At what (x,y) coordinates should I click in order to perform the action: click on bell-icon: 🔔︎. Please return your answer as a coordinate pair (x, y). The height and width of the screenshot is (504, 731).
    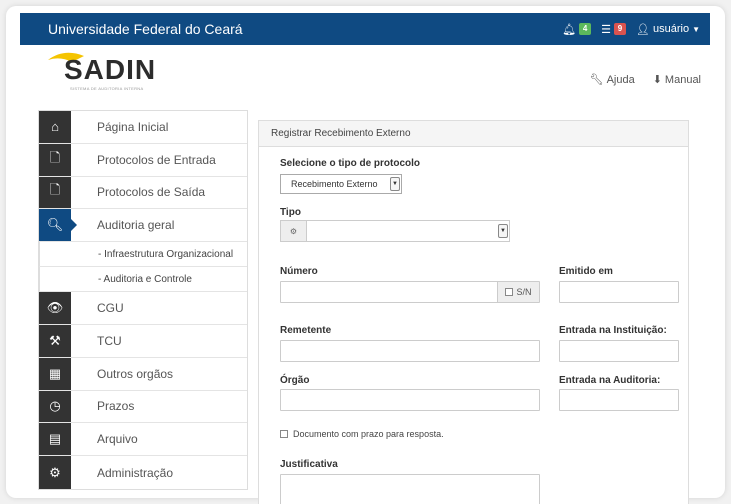
    Looking at the image, I should click on (569, 29).